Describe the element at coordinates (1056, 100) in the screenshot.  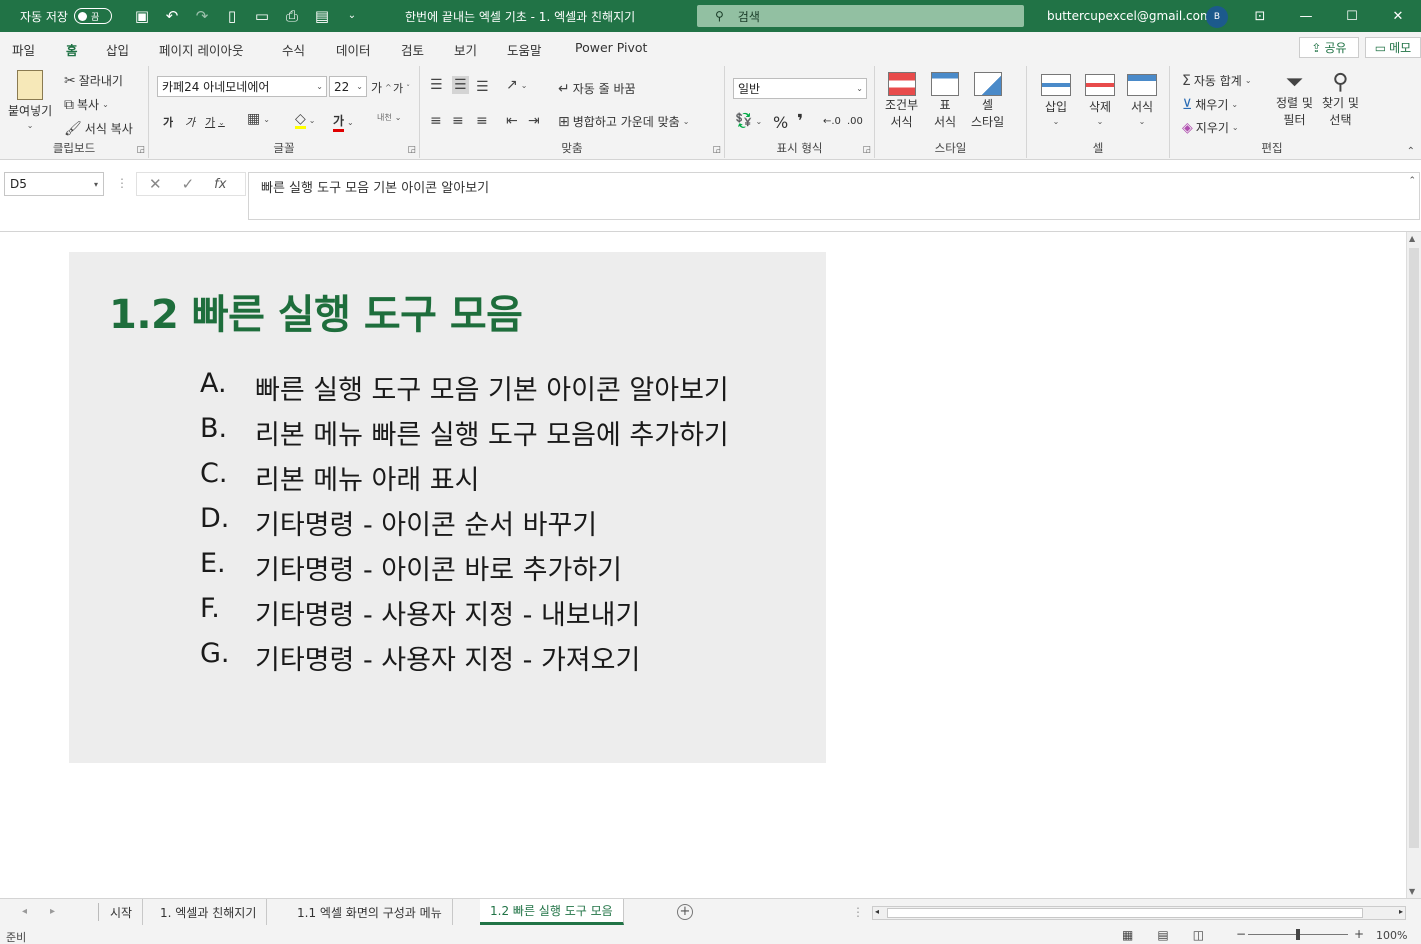
I see `insert-cells-button: 삽입 ⌄` at that location.